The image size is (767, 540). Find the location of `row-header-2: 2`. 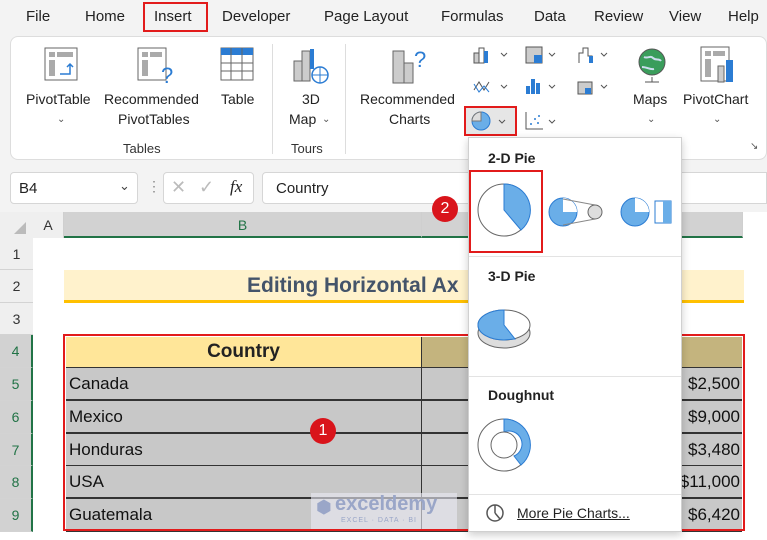

row-header-2: 2 is located at coordinates (16, 286).